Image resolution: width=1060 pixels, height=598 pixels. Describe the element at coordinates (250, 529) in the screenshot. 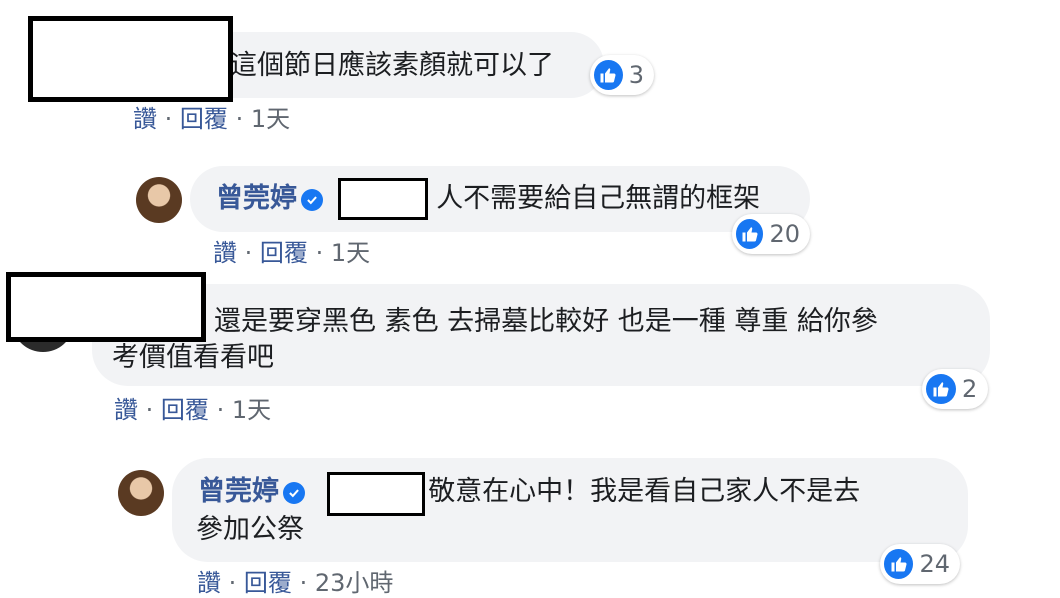

I see `comment-text: 參加公祭` at that location.